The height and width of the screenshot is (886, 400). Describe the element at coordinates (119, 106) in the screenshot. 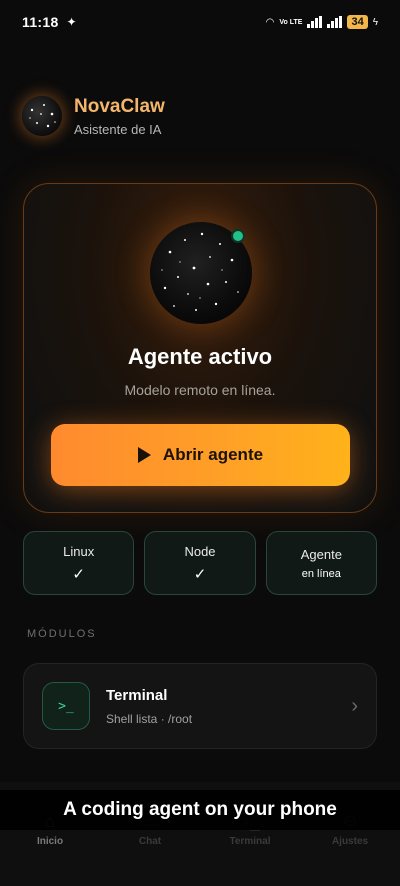

I see `app-title: NovaClaw` at that location.